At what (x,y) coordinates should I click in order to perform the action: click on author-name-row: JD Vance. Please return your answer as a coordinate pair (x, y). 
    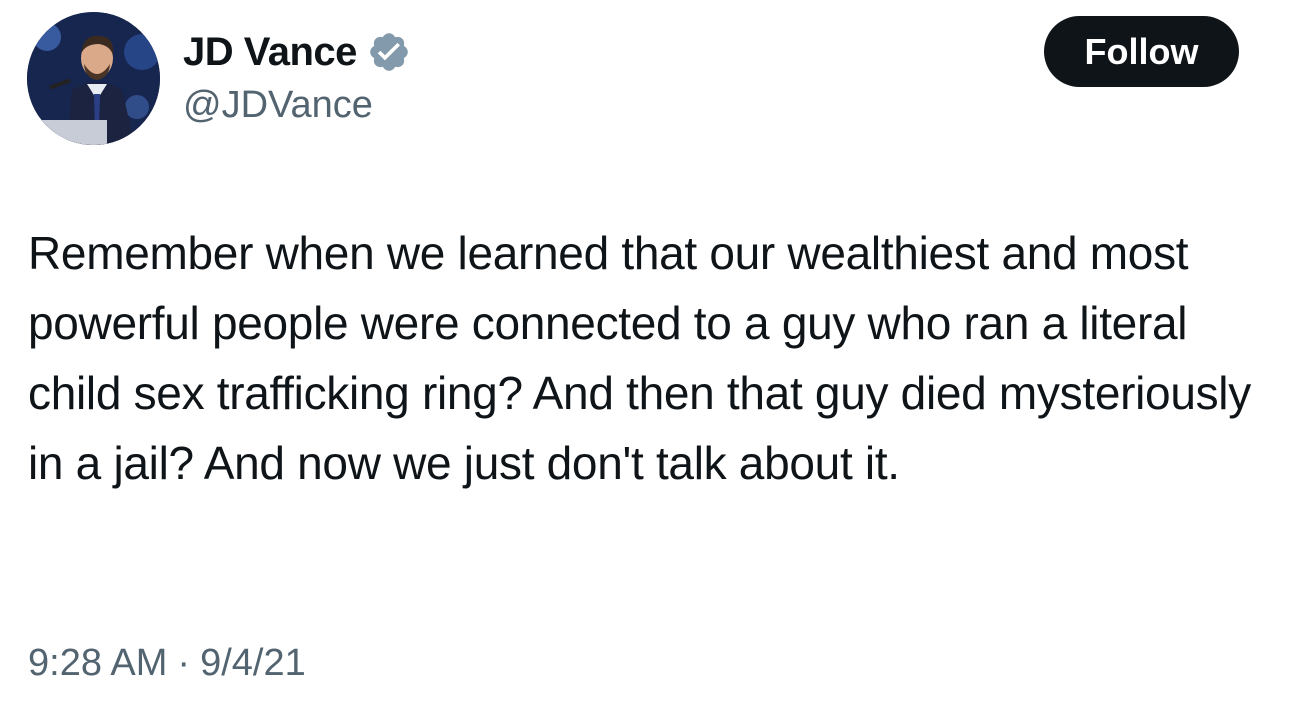
    Looking at the image, I should click on (297, 52).